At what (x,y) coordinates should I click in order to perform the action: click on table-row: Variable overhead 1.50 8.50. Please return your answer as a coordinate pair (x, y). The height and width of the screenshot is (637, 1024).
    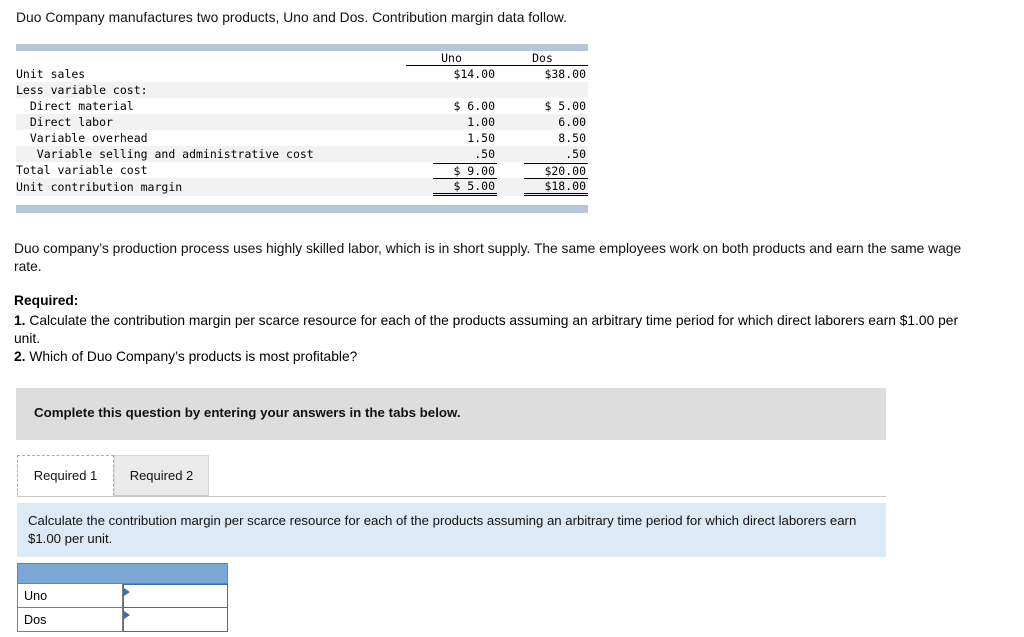
    Looking at the image, I should click on (302, 138).